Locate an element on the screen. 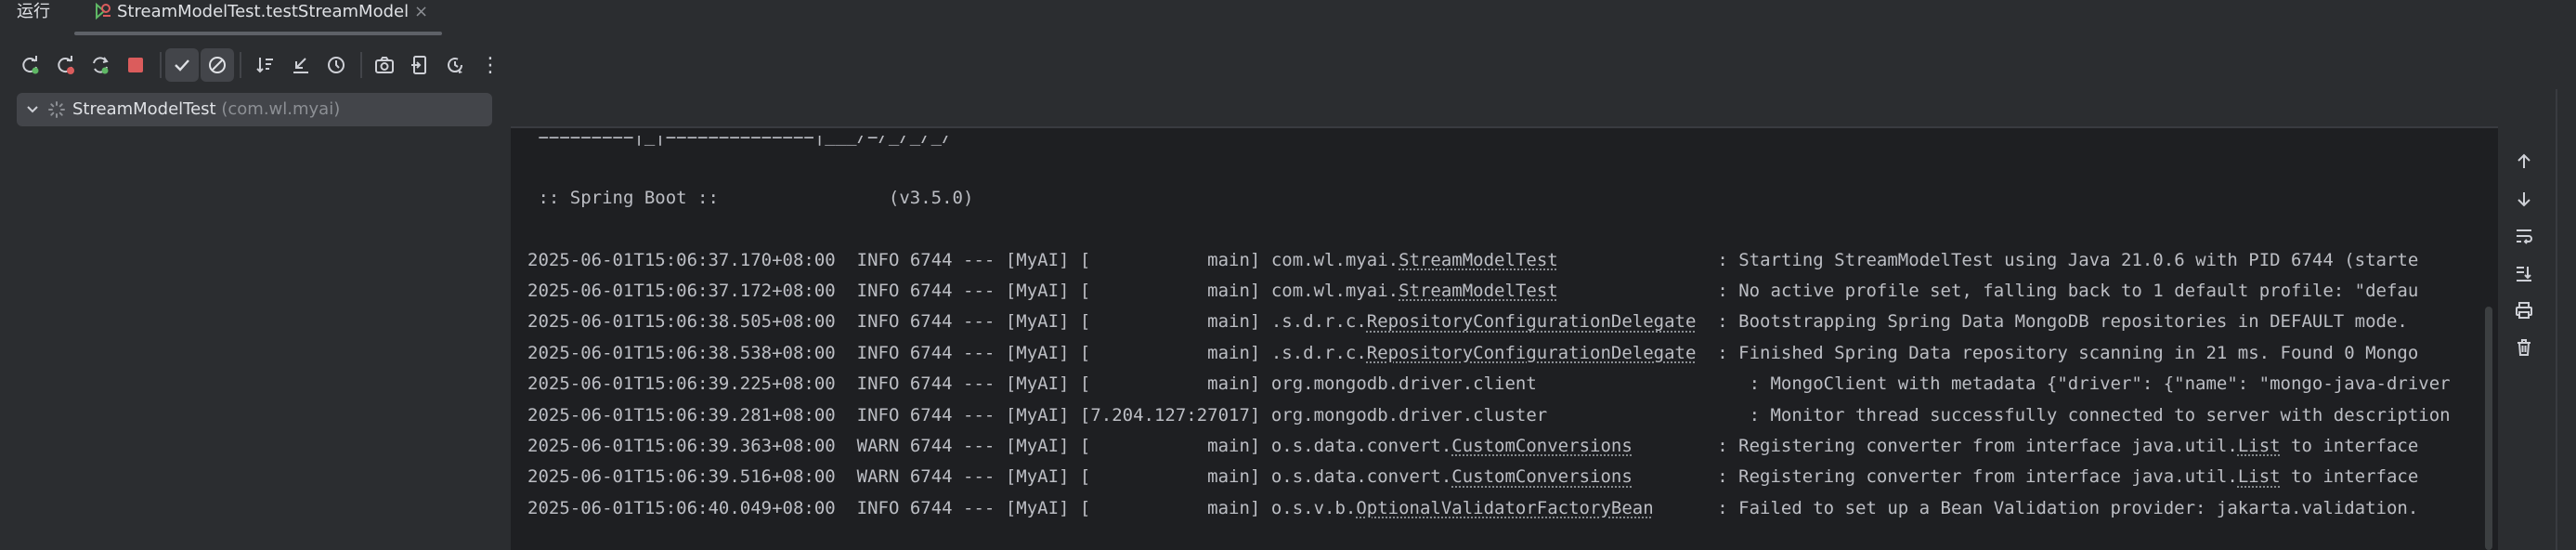 The image size is (2576, 550). run-tab-label: StreamModelTest.testStreamModel is located at coordinates (263, 12).